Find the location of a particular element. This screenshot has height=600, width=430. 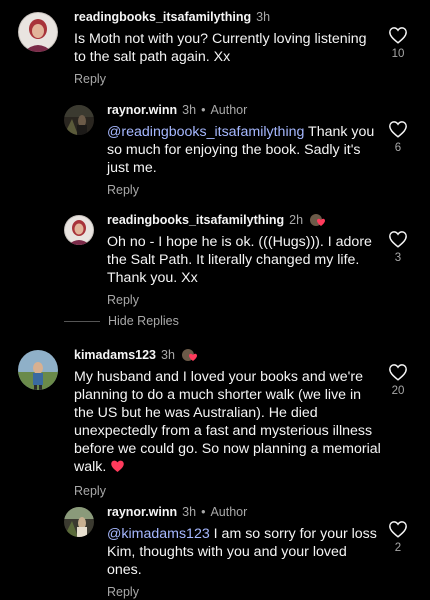

red-heart-emoji is located at coordinates (117, 468).